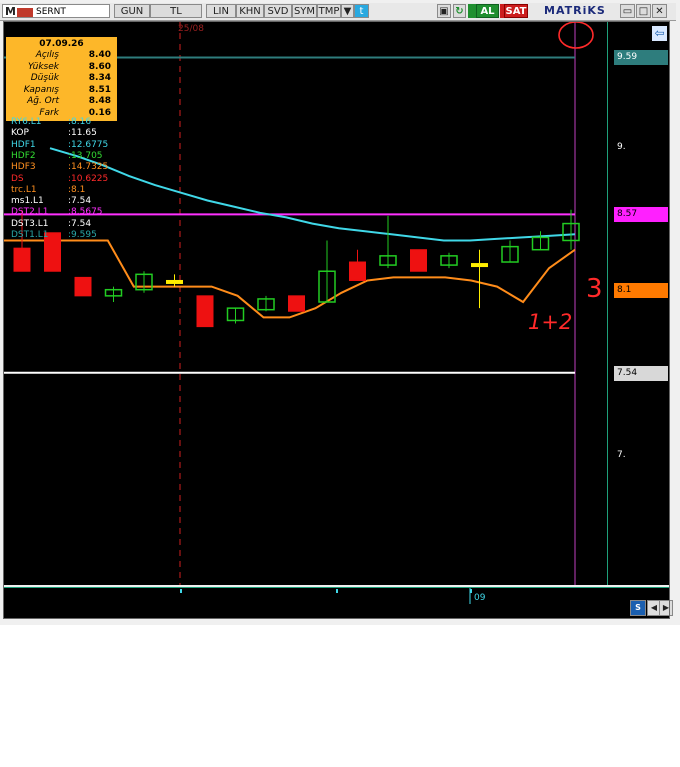  Describe the element at coordinates (61, 67) in the screenshot. I see `infobox-row: Yüksek 8.60` at that location.